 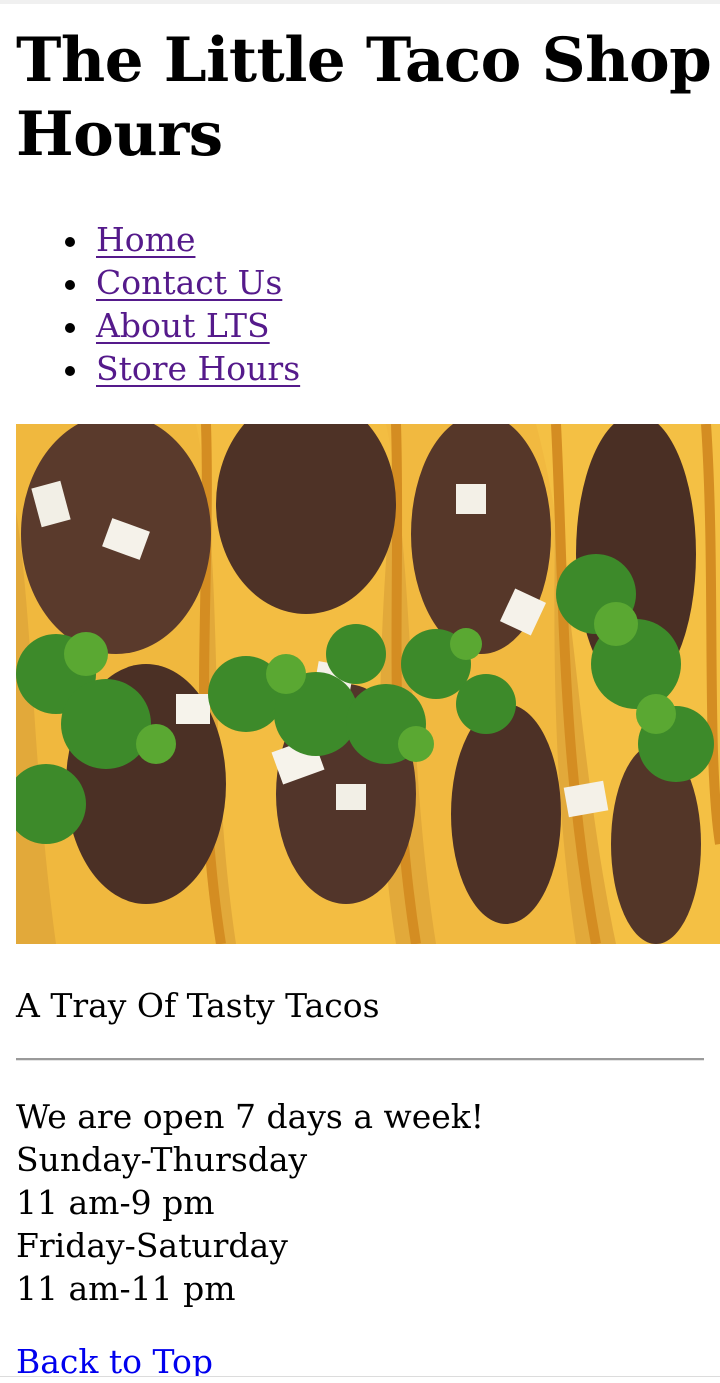 What do you see at coordinates (145, 239) in the screenshot?
I see `nav-link-home: Home` at bounding box center [145, 239].